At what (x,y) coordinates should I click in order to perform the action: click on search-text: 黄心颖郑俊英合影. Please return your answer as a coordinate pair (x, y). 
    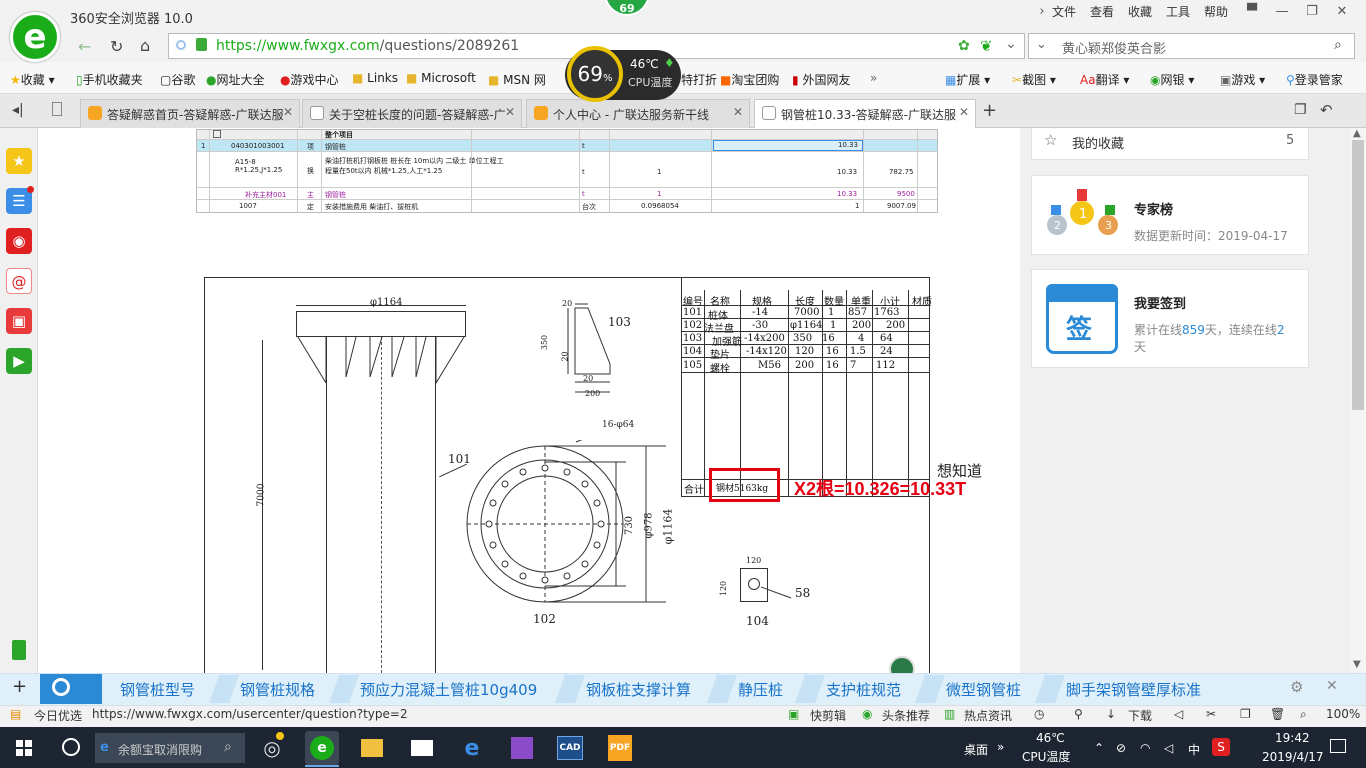
    Looking at the image, I should click on (1114, 47).